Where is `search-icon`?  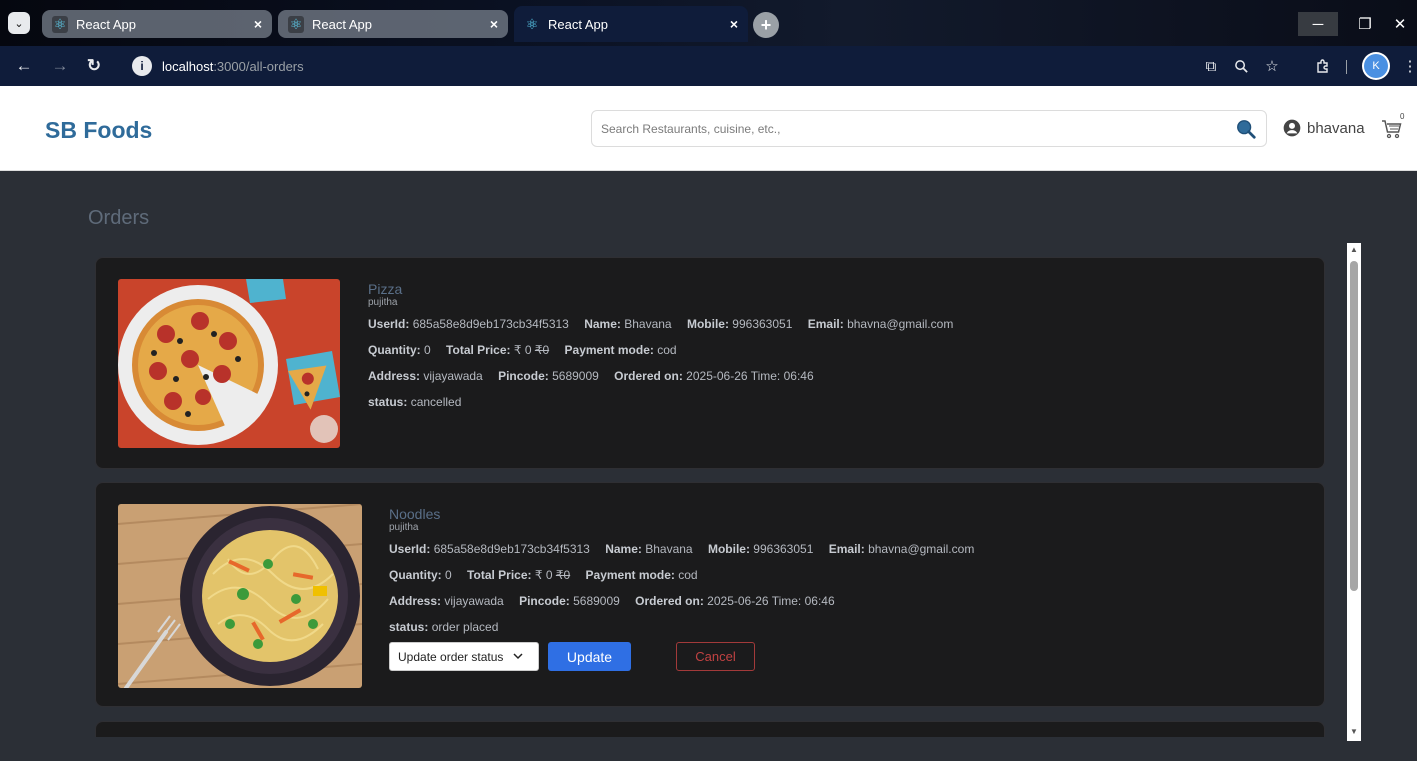
search-icon is located at coordinates (1246, 128).